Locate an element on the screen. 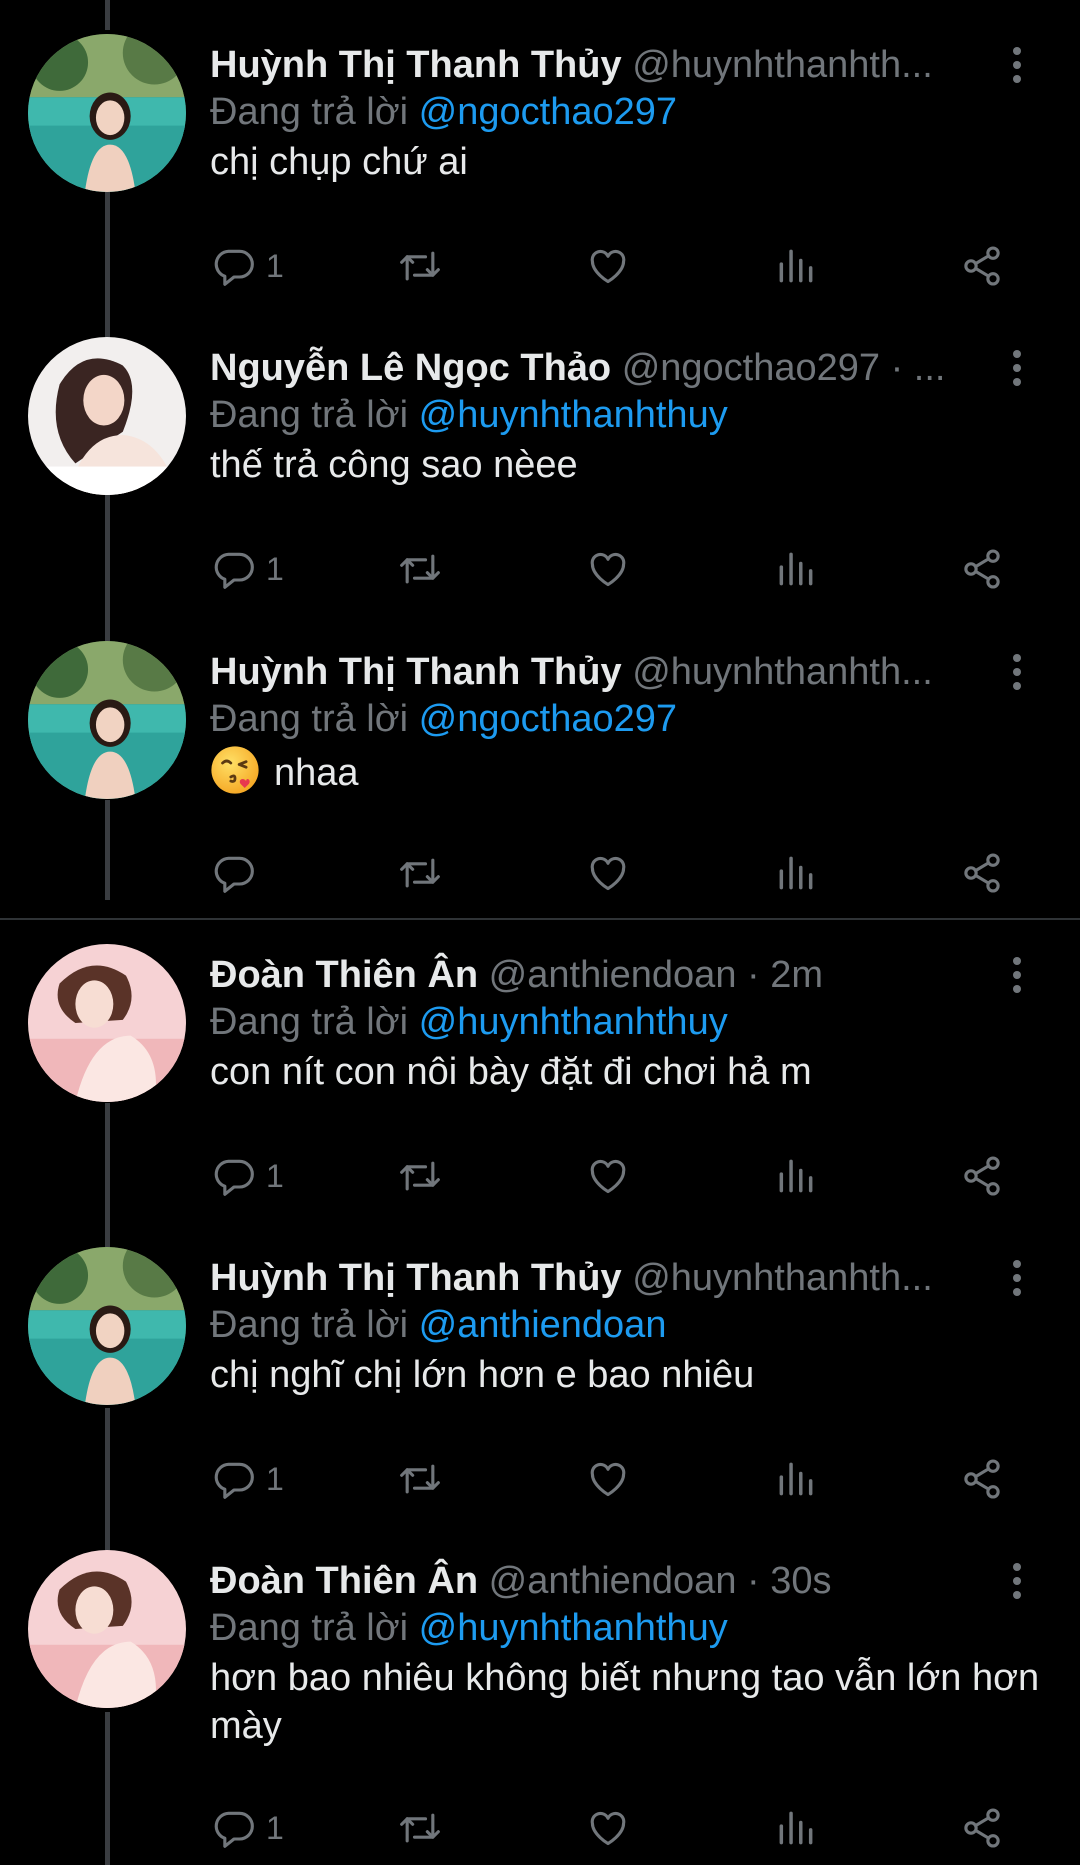 Image resolution: width=1080 pixels, height=1865 pixels. handle: @anthiendoan · 30s is located at coordinates (660, 1581).